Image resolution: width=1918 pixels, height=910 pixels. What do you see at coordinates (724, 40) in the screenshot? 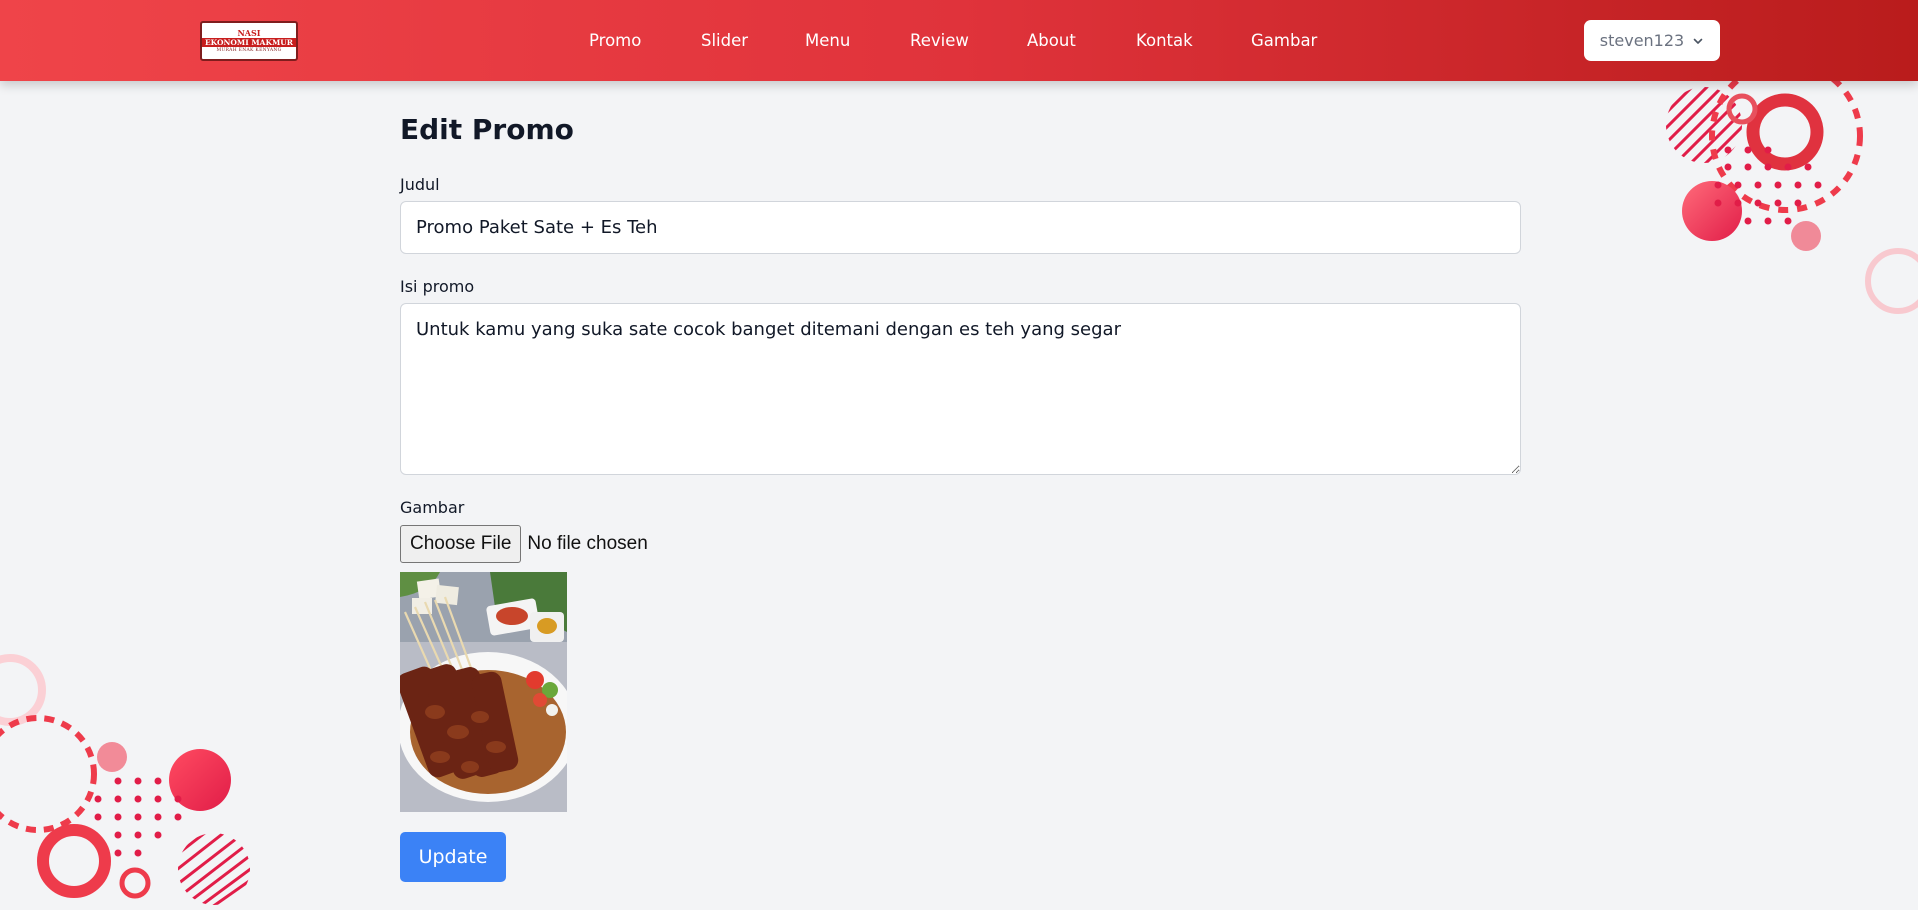
I see `nav-link-slider: Slider` at bounding box center [724, 40].